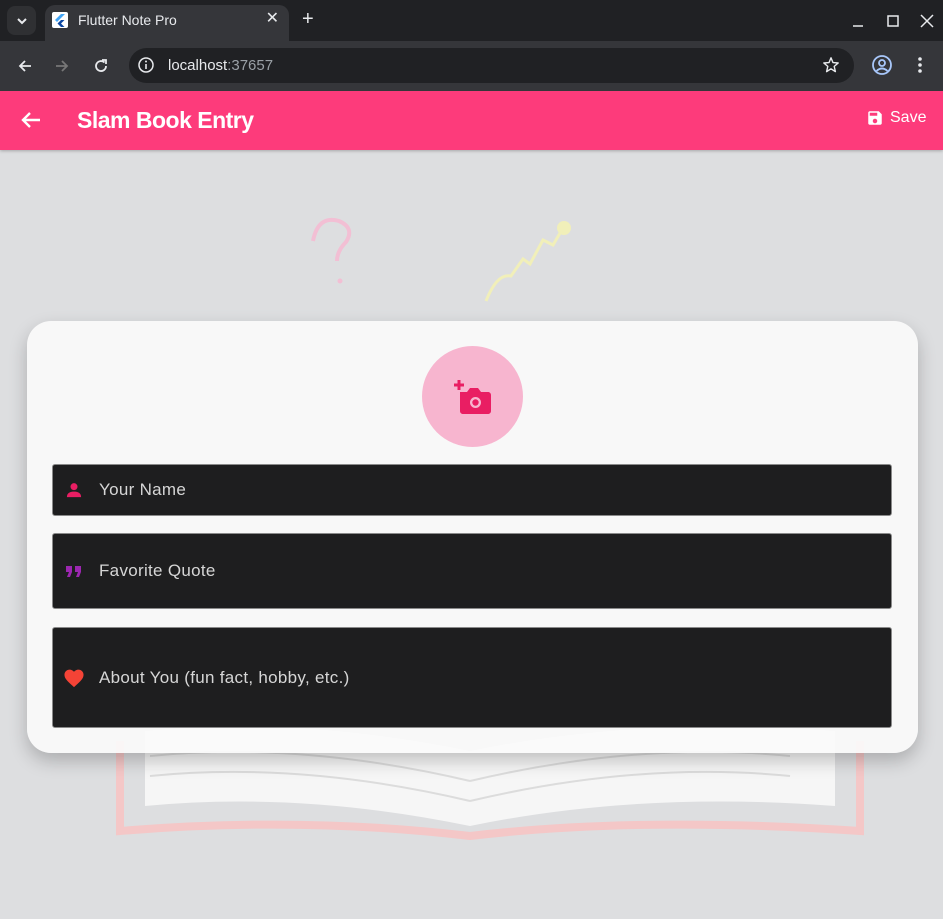 The height and width of the screenshot is (919, 943). Describe the element at coordinates (472, 571) in the screenshot. I see `quote-field: Favorite Quote` at that location.